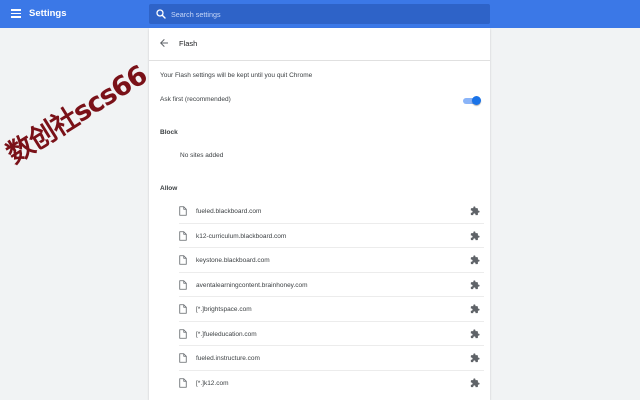 The height and width of the screenshot is (400, 640). Describe the element at coordinates (326, 14) in the screenshot. I see `search-input` at that location.